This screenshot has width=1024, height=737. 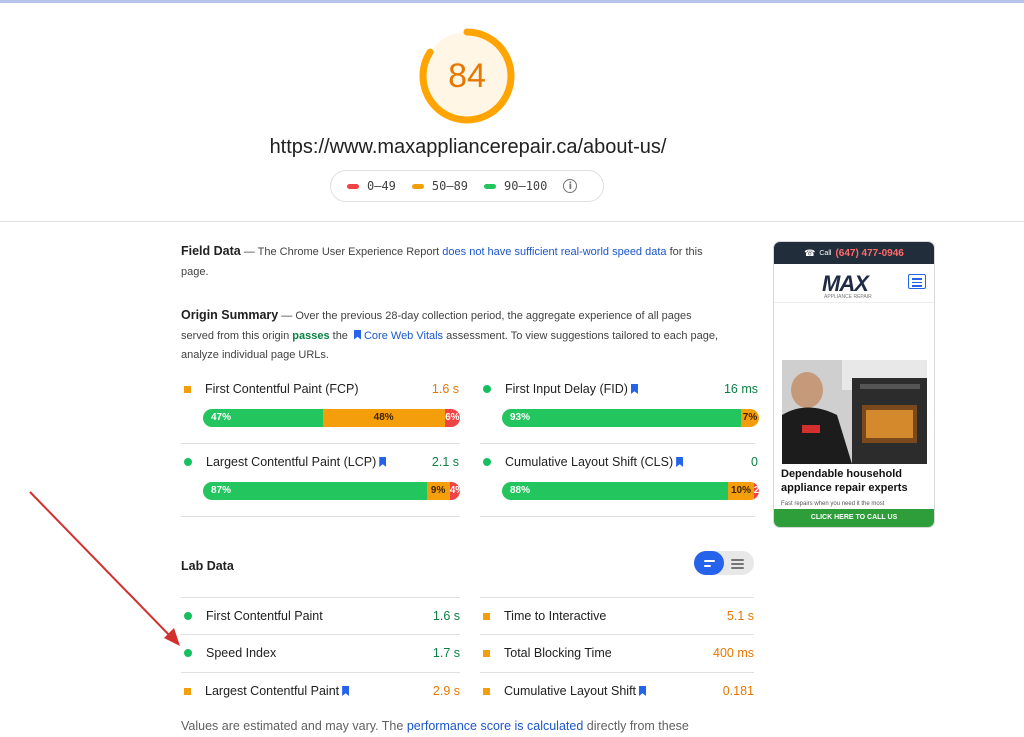 I want to click on top-border, so click(x=512, y=1).